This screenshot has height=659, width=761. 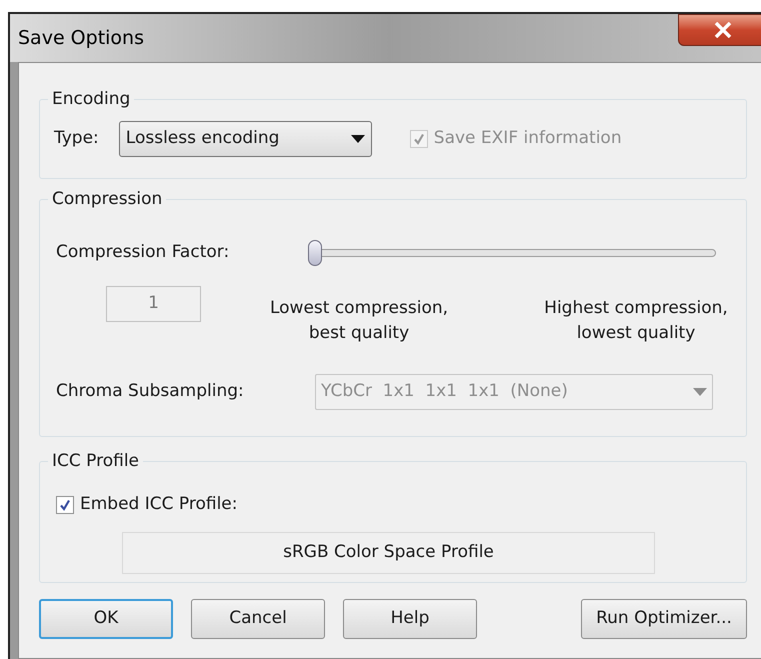 What do you see at coordinates (81, 38) in the screenshot?
I see `window-title: Save Options` at bounding box center [81, 38].